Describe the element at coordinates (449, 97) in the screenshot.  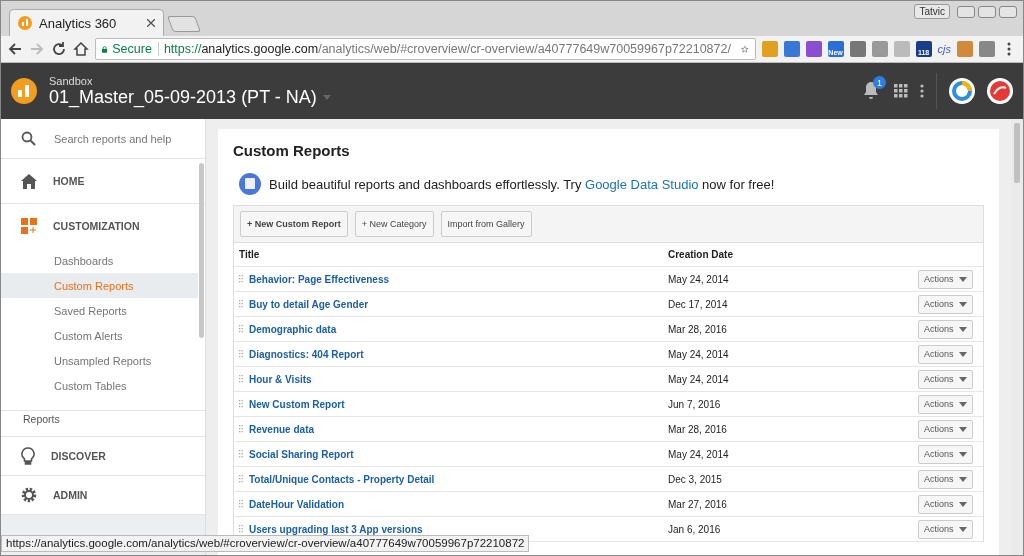
I see `view-selector: 01_Master_05-09-2013 (PT - NA)` at that location.